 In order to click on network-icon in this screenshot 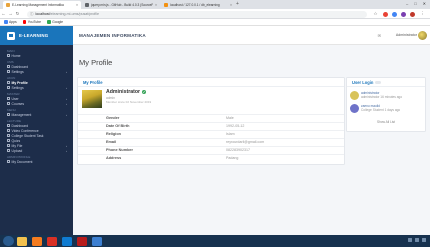, I will do `click(410, 239)`.